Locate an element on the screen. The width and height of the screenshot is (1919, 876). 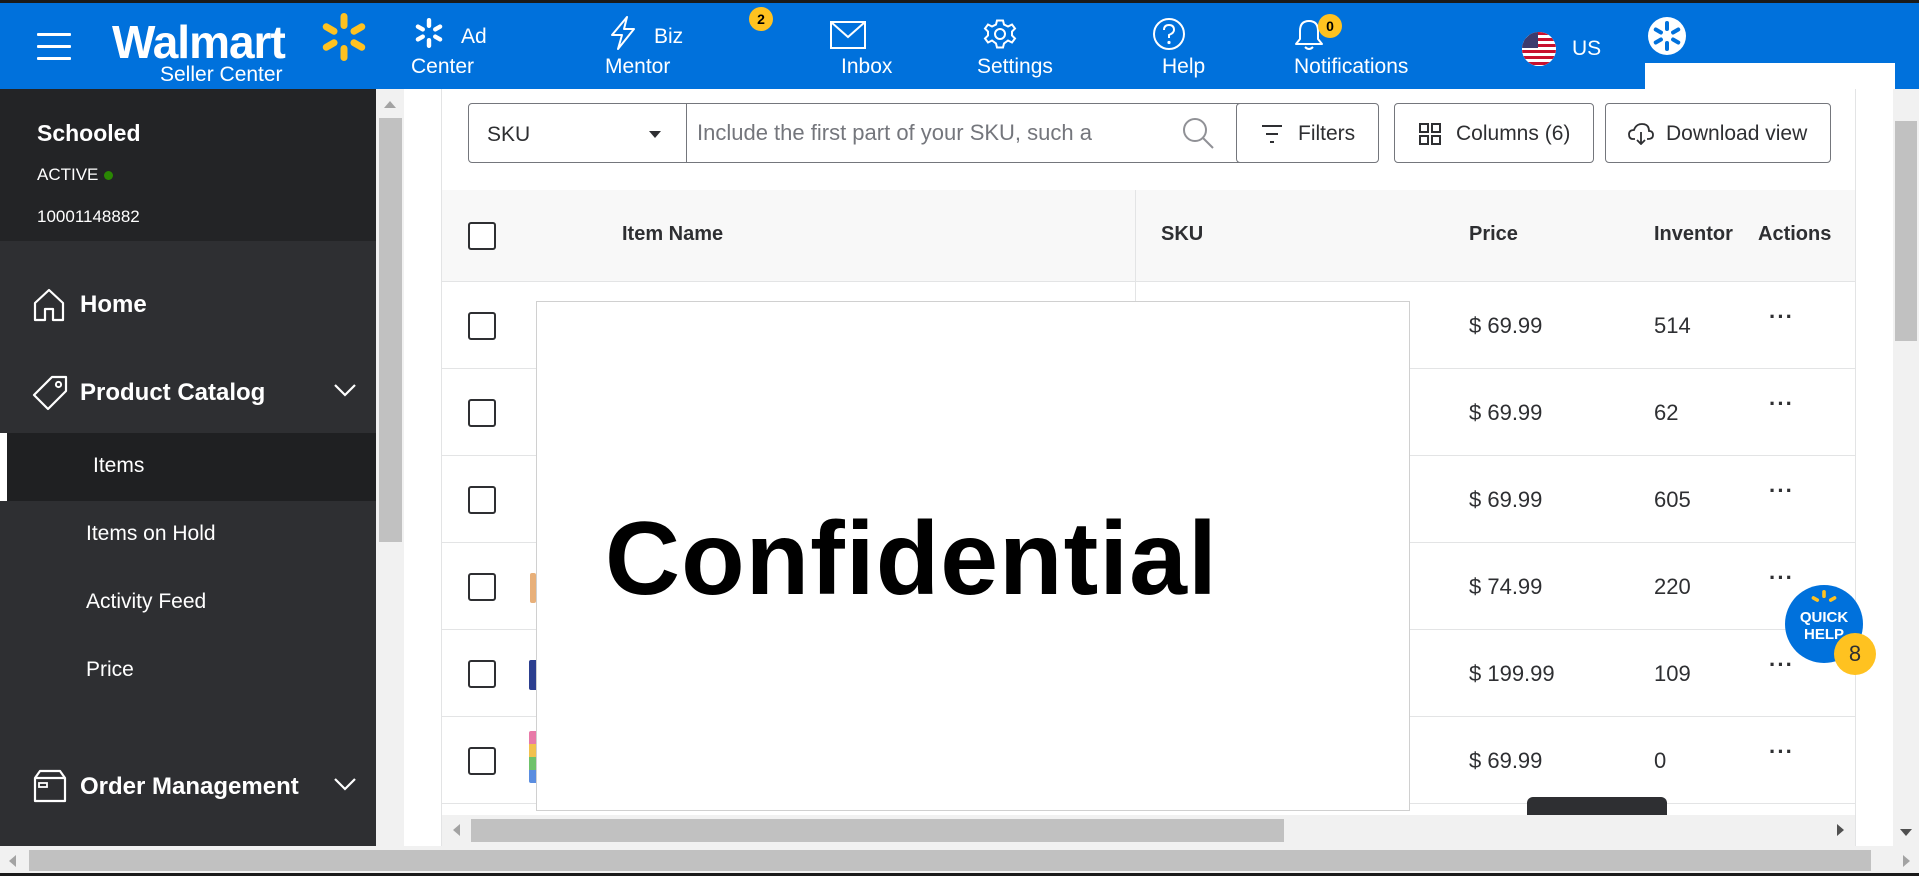
tag-icon is located at coordinates (50, 393).